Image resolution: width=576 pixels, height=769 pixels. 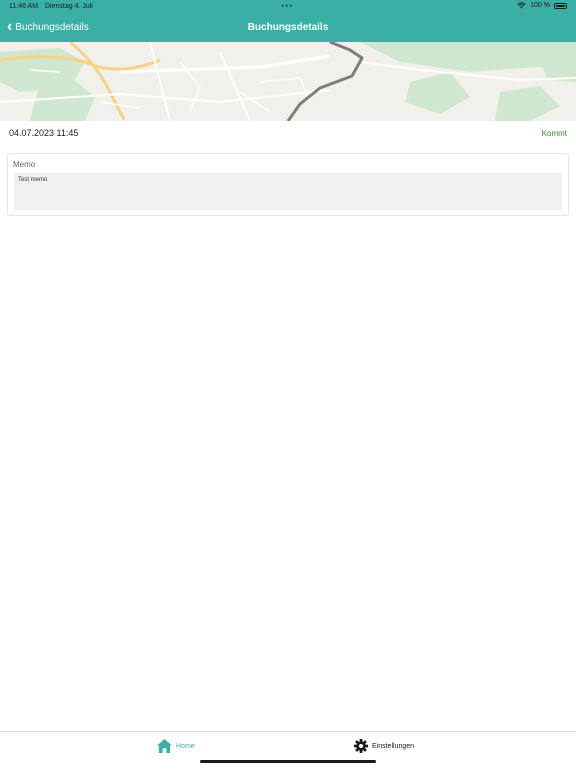 What do you see at coordinates (44, 133) in the screenshot?
I see `booking-datetime: 04.07.2023 11:45` at bounding box center [44, 133].